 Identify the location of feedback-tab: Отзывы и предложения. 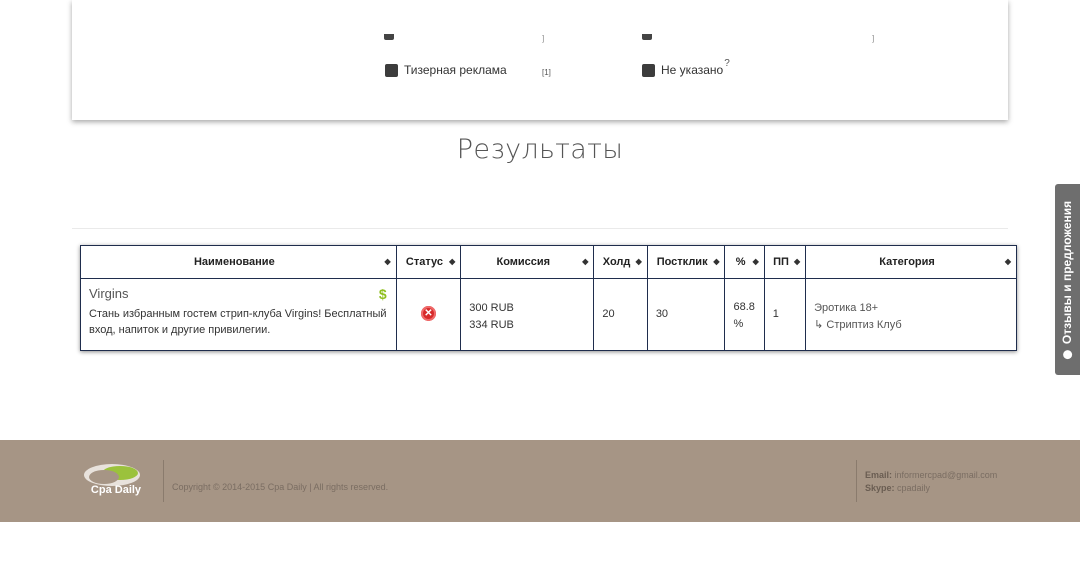
(1067, 279).